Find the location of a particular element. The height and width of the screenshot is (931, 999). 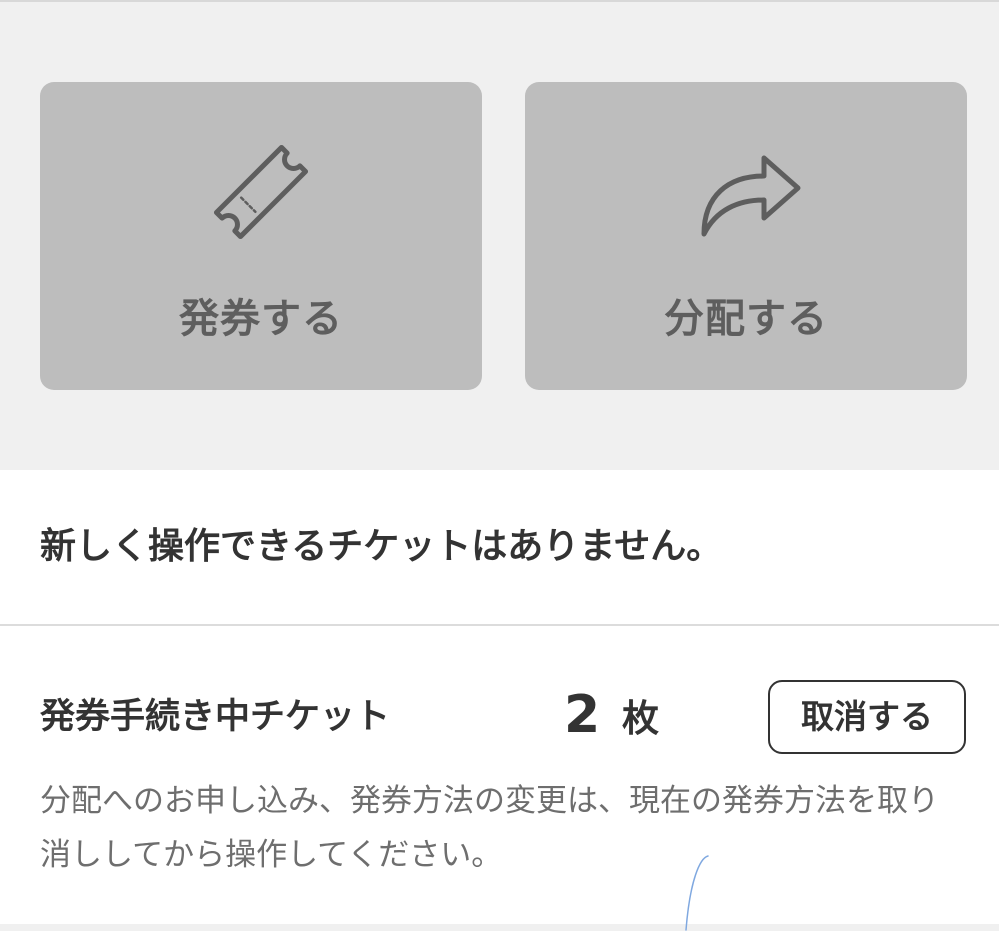

empty-state-message: 新しく操作できるチケットはありません。 is located at coordinates (381, 546).